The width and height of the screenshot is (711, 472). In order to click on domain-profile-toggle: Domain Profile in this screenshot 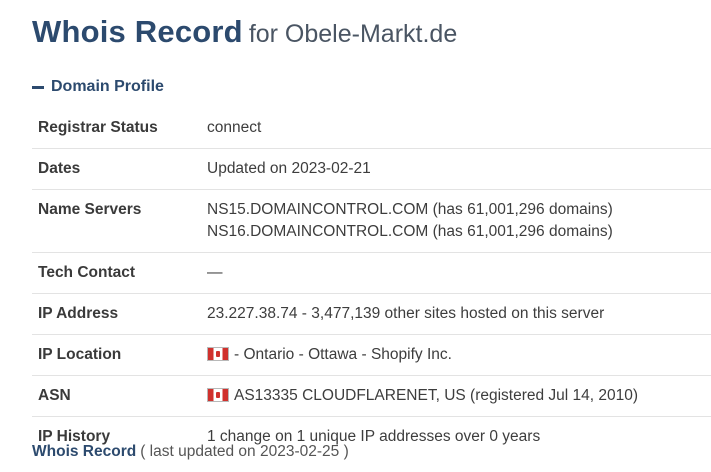, I will do `click(98, 87)`.